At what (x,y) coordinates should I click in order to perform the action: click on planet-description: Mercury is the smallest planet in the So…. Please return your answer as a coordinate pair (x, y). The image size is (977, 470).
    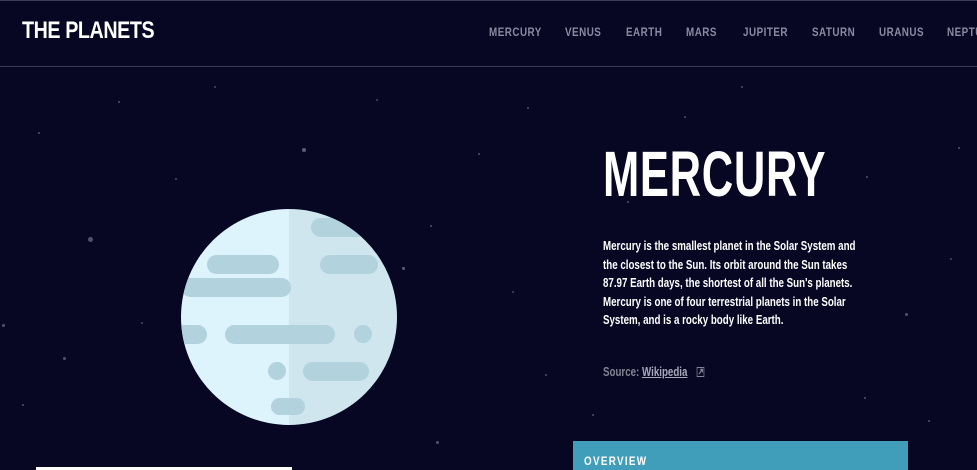
    Looking at the image, I should click on (729, 283).